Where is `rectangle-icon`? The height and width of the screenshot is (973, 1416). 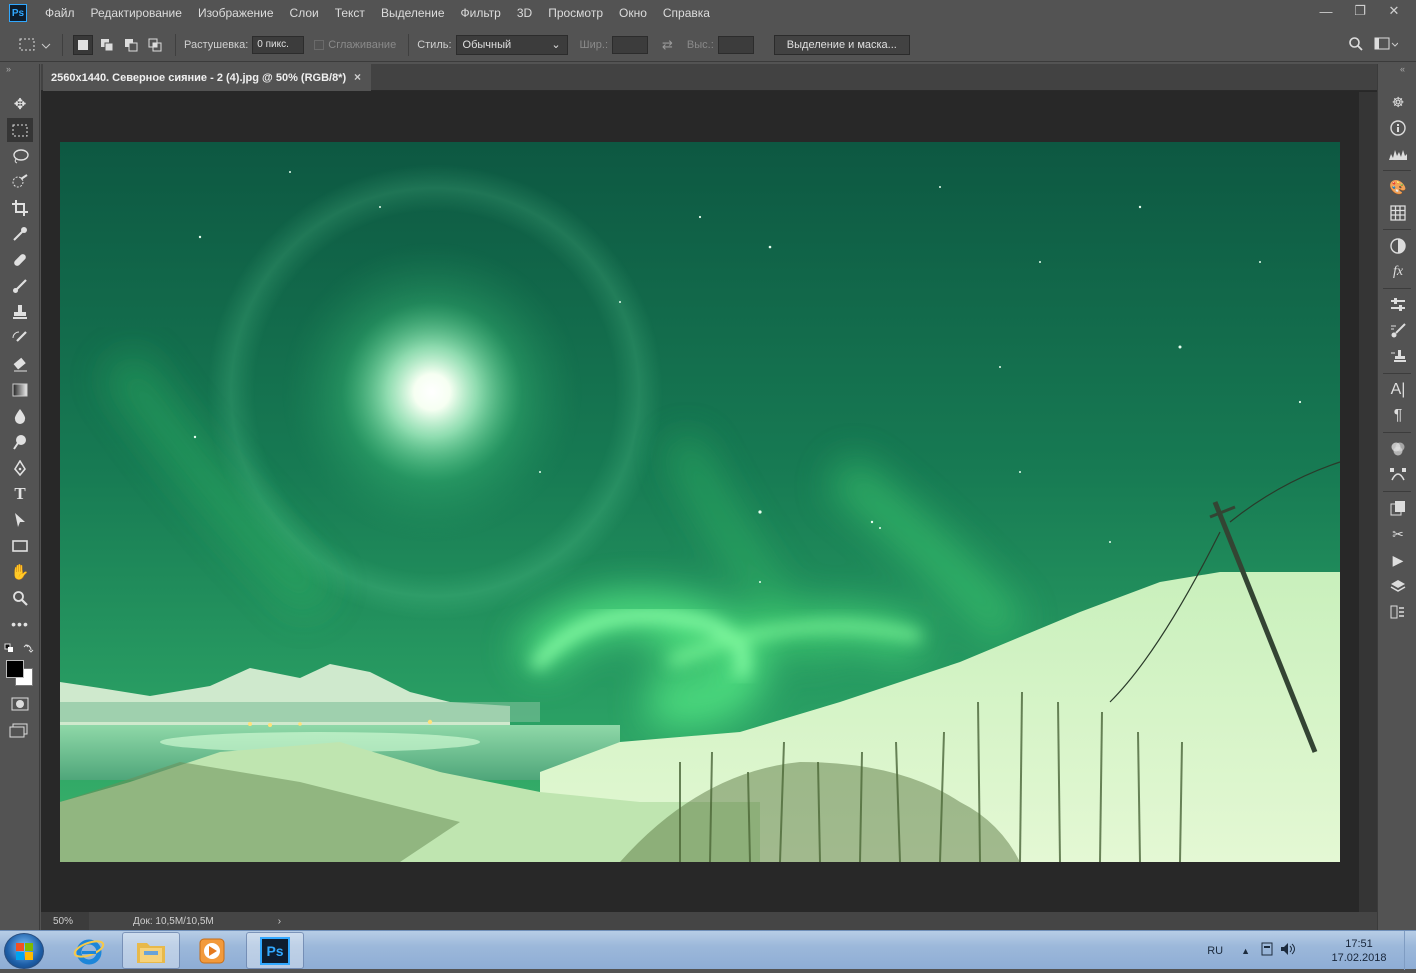
rectangle-icon is located at coordinates (20, 546).